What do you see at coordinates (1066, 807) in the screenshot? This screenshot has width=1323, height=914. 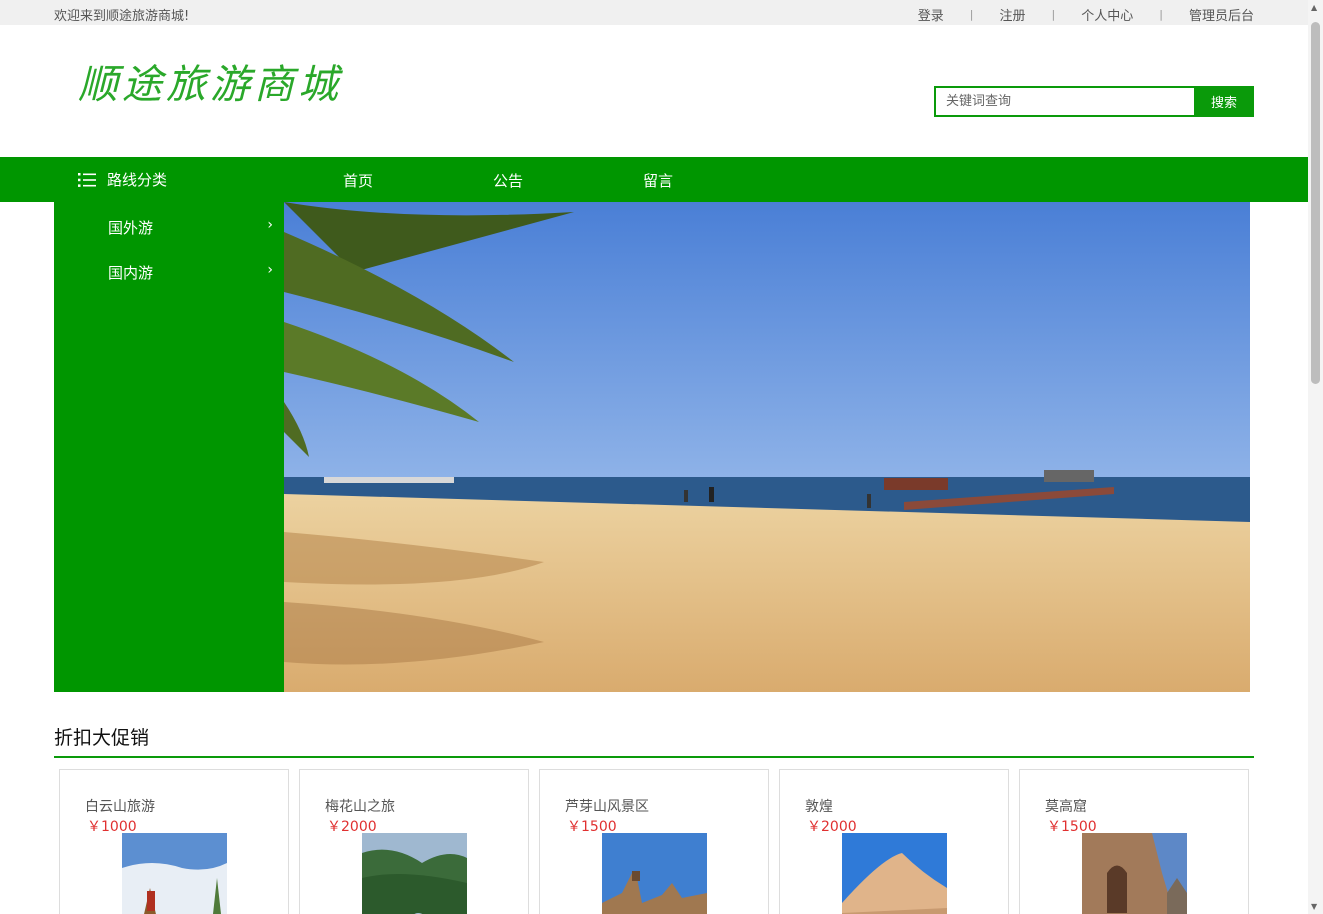 I see `product-name: 莫高窟` at bounding box center [1066, 807].